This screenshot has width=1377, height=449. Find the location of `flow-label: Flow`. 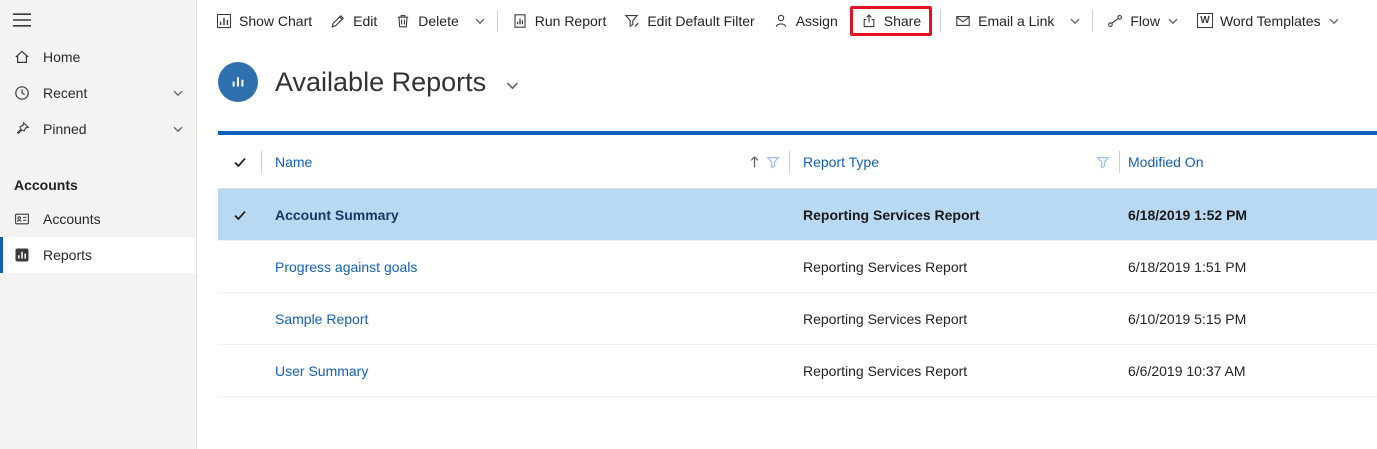

flow-label: Flow is located at coordinates (1145, 20).